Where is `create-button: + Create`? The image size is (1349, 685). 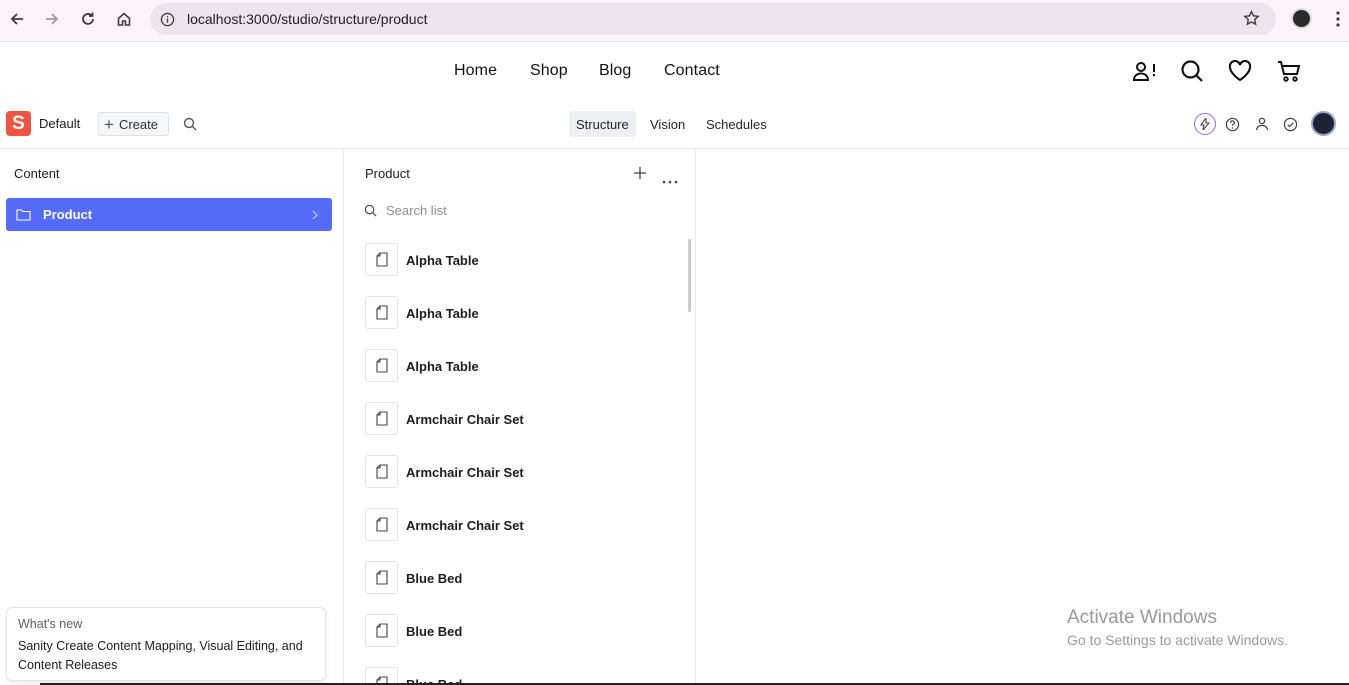 create-button: + Create is located at coordinates (133, 124).